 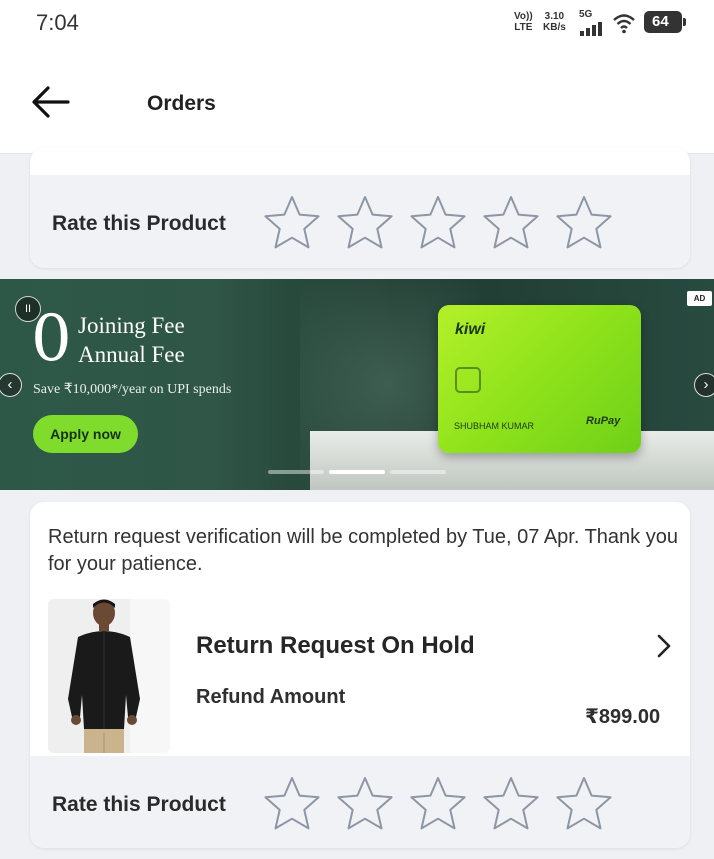 What do you see at coordinates (664, 646) in the screenshot?
I see `chevron-right-icon` at bounding box center [664, 646].